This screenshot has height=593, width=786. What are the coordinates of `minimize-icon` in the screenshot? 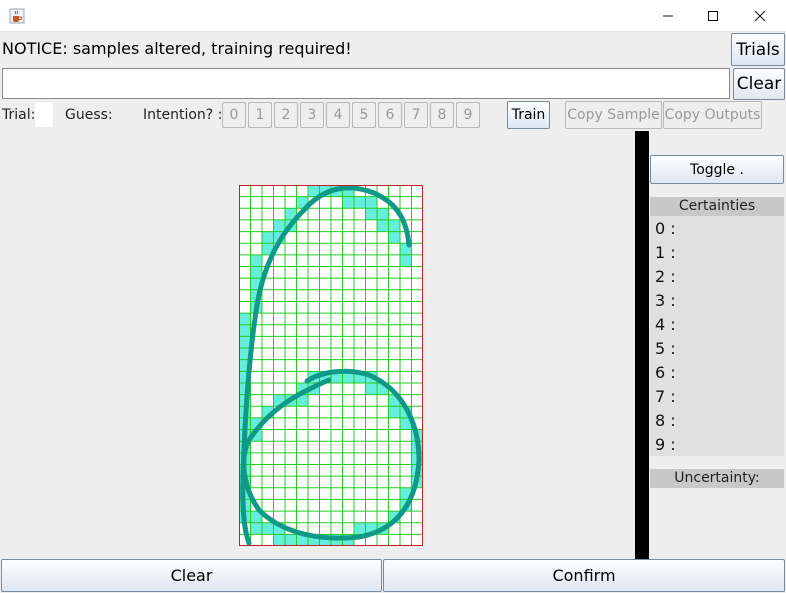 It's located at (668, 16).